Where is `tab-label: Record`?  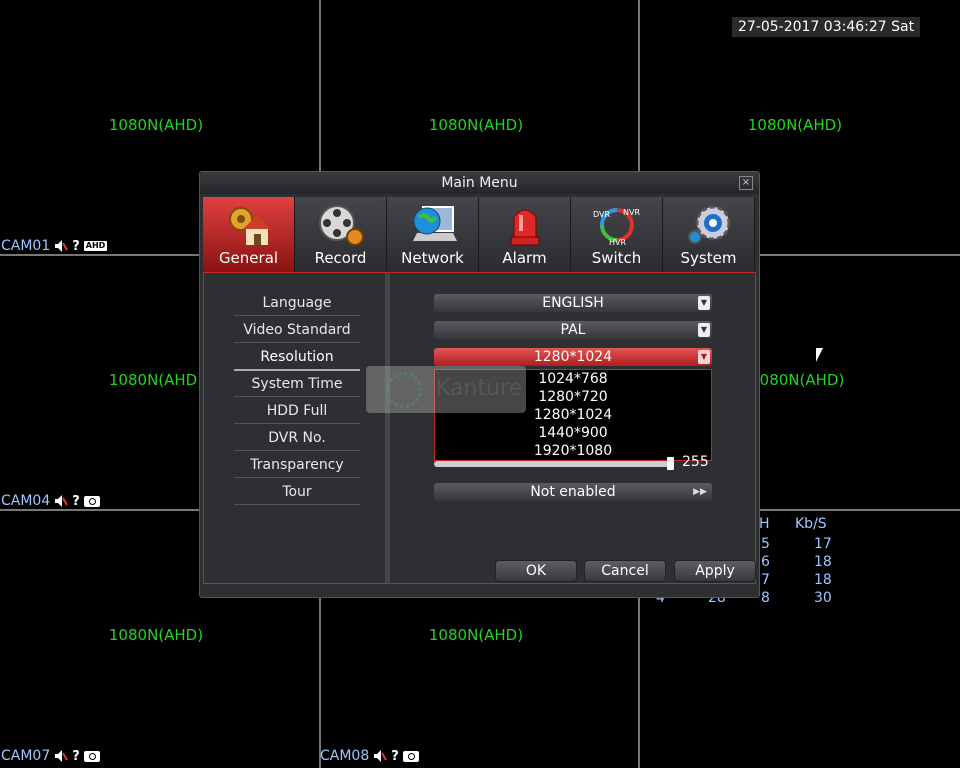 tab-label: Record is located at coordinates (340, 258).